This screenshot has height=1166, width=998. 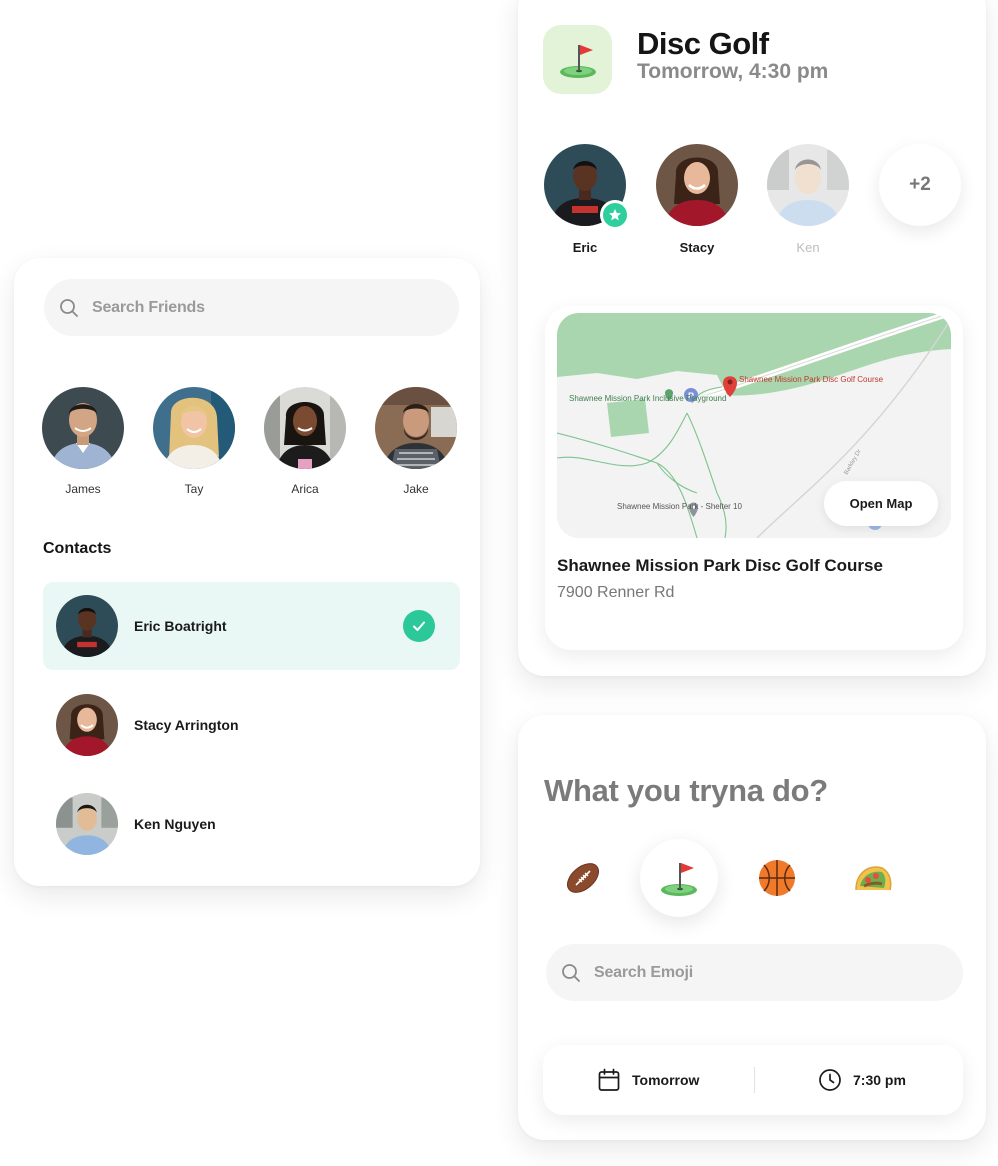 What do you see at coordinates (703, 43) in the screenshot?
I see `event-title: Disc Golf` at bounding box center [703, 43].